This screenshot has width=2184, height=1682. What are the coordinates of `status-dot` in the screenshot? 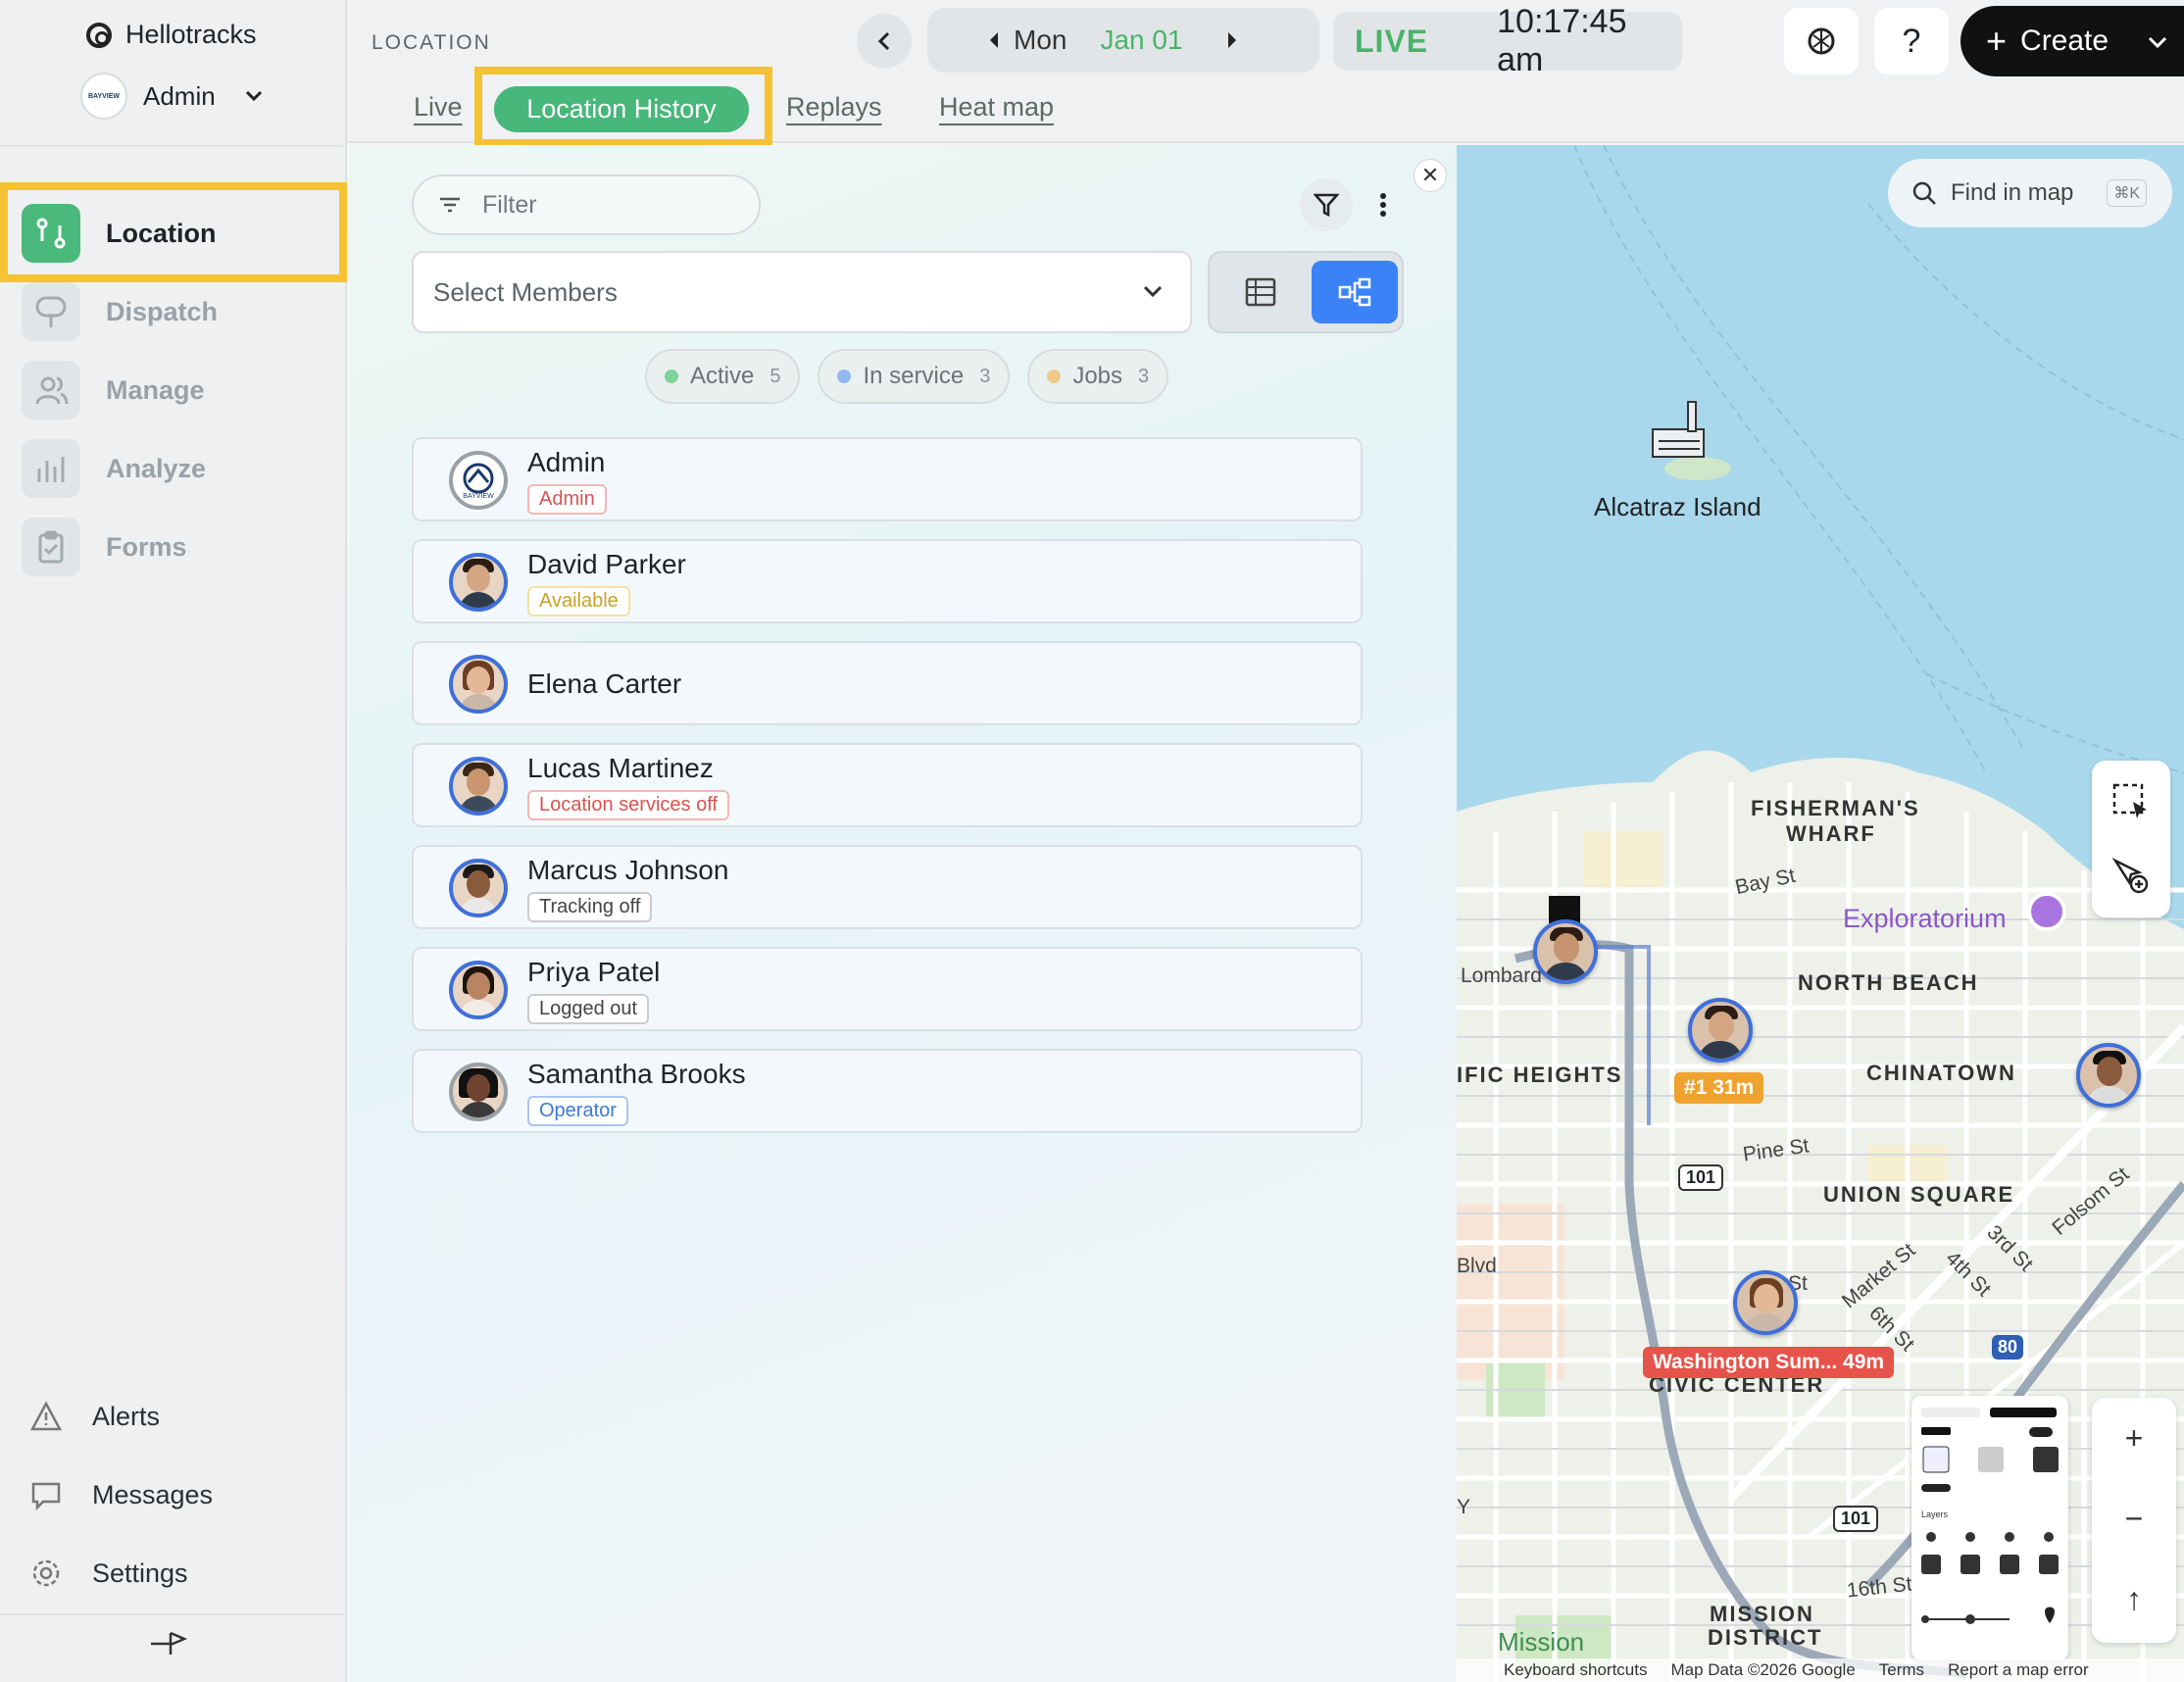 It's located at (1054, 376).